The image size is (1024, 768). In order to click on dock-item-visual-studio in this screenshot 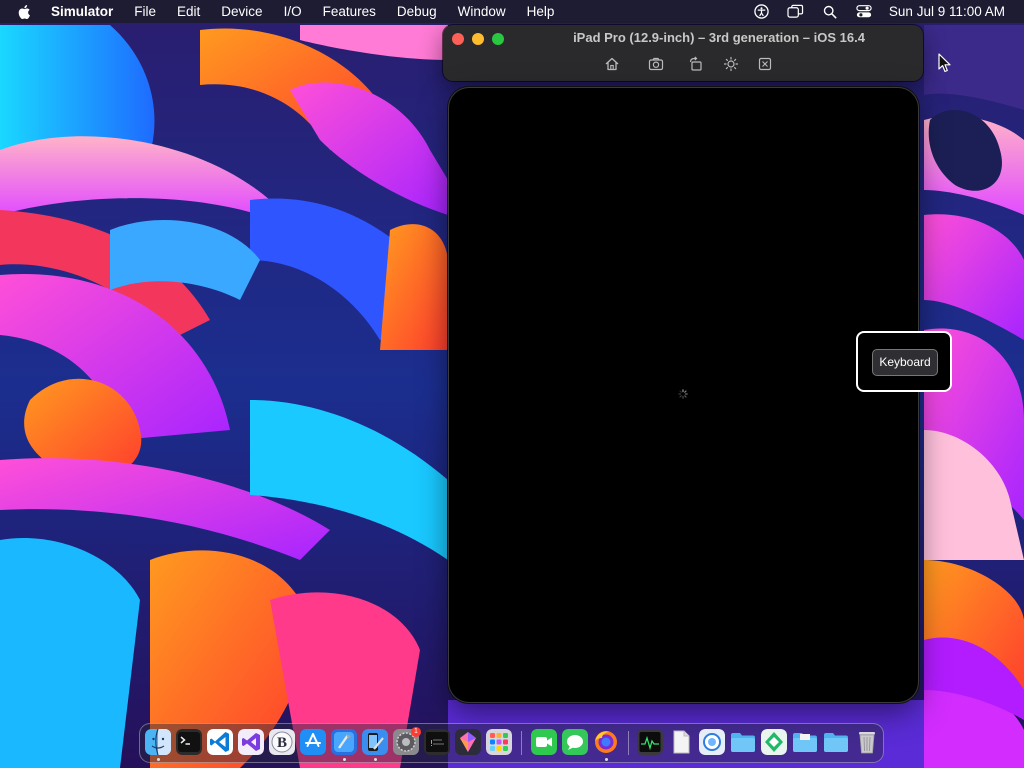, I will do `click(251, 742)`.